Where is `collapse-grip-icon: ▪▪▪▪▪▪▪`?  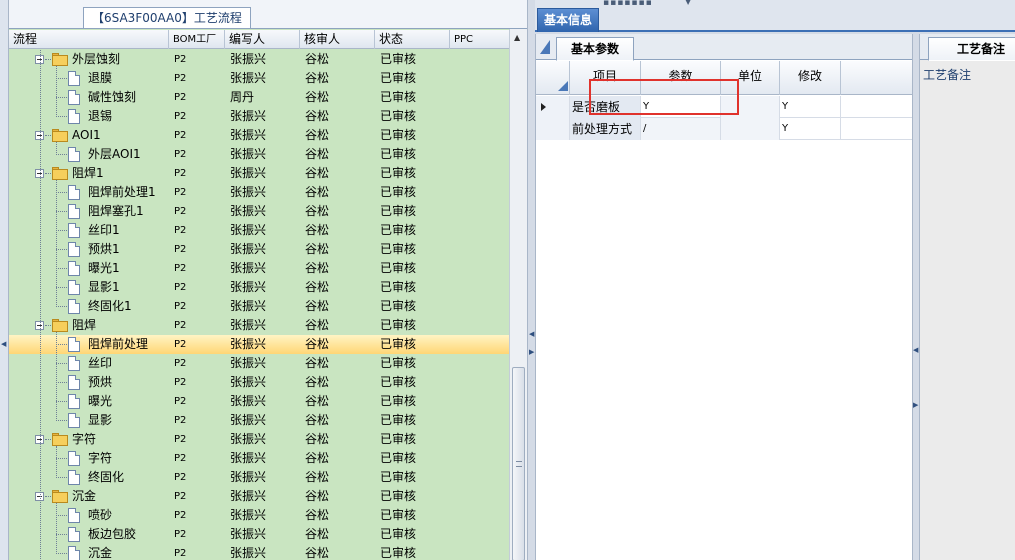 collapse-grip-icon: ▪▪▪▪▪▪▪ is located at coordinates (628, 4).